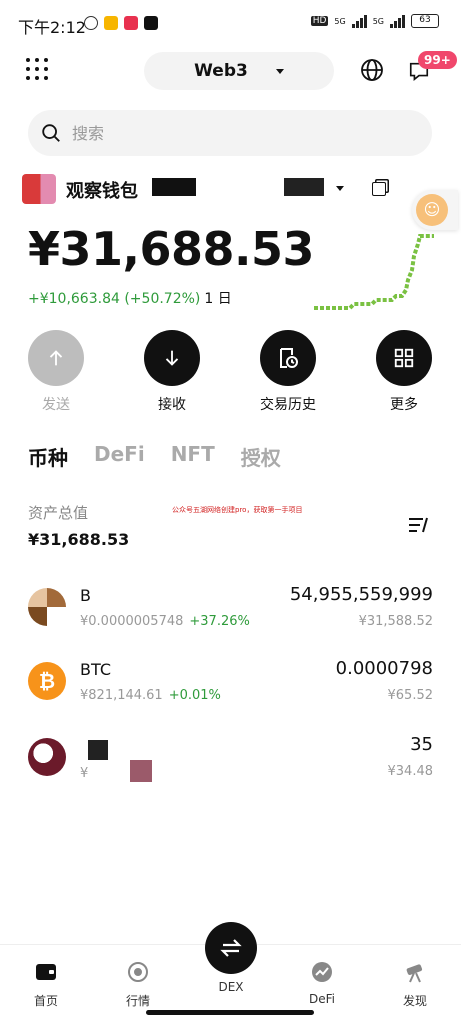  Describe the element at coordinates (261, 456) in the screenshot. I see `tab-approvals: 授权` at that location.